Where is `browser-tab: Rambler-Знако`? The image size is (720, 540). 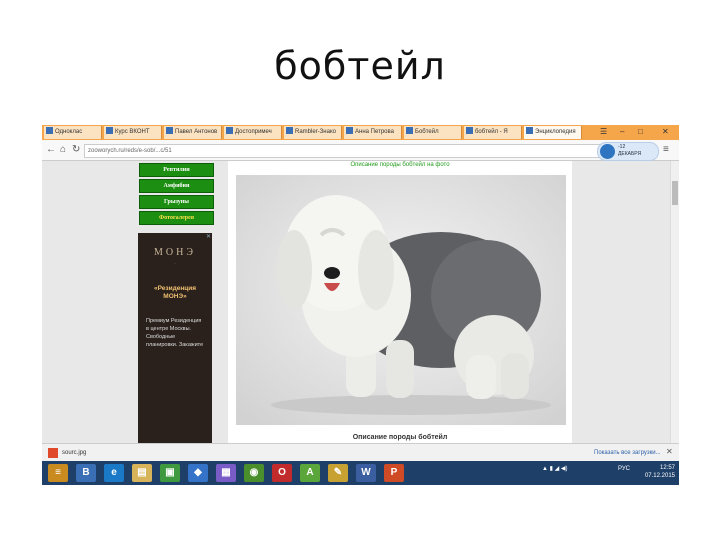 browser-tab: Rambler-Знако is located at coordinates (313, 132).